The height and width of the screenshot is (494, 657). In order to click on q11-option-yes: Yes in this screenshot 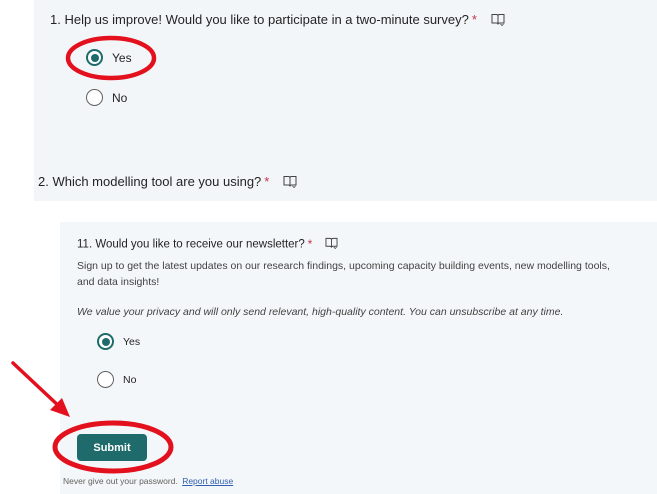, I will do `click(118, 341)`.